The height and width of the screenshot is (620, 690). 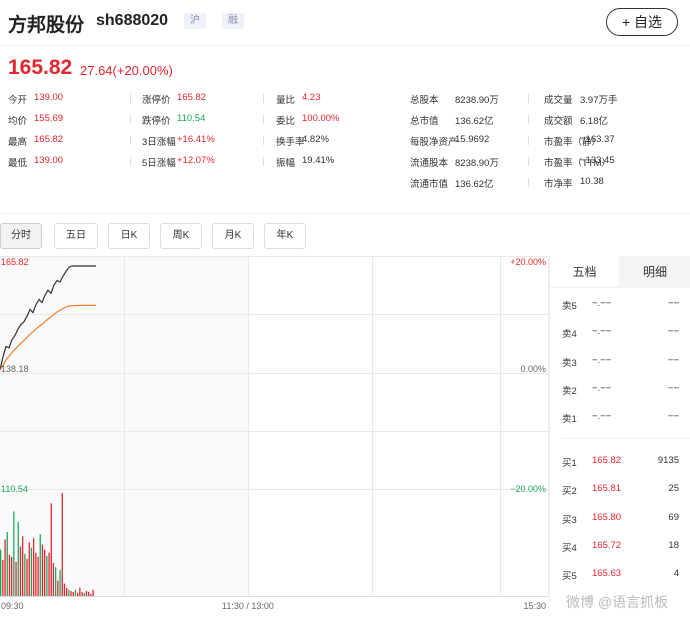 What do you see at coordinates (233, 236) in the screenshot?
I see `tab-monthly-k: 月K` at bounding box center [233, 236].